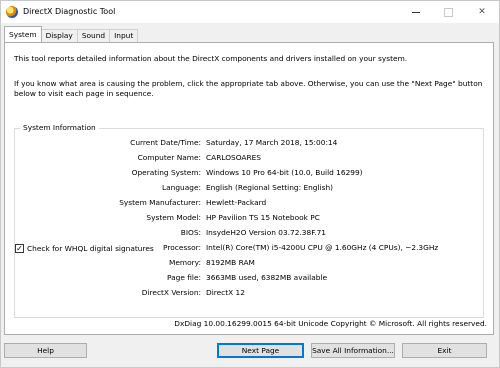 This screenshot has height=368, width=500. Describe the element at coordinates (250, 293) in the screenshot. I see `info-row-directx-version: DirectX Version: DirectX 12` at that location.